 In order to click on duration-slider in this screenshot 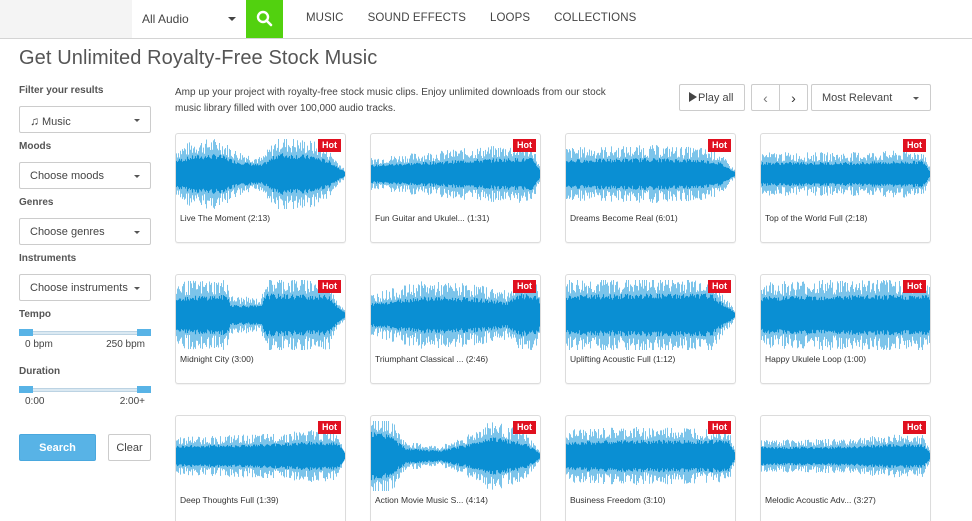, I will do `click(85, 390)`.